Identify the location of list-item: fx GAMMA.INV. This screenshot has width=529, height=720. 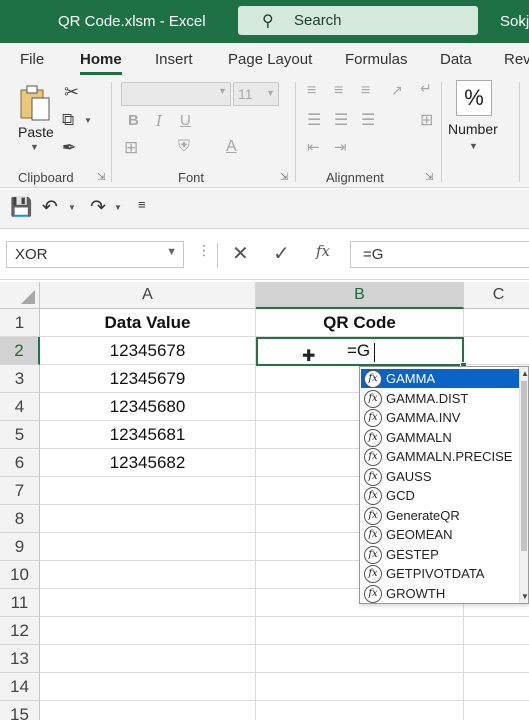
(440, 417).